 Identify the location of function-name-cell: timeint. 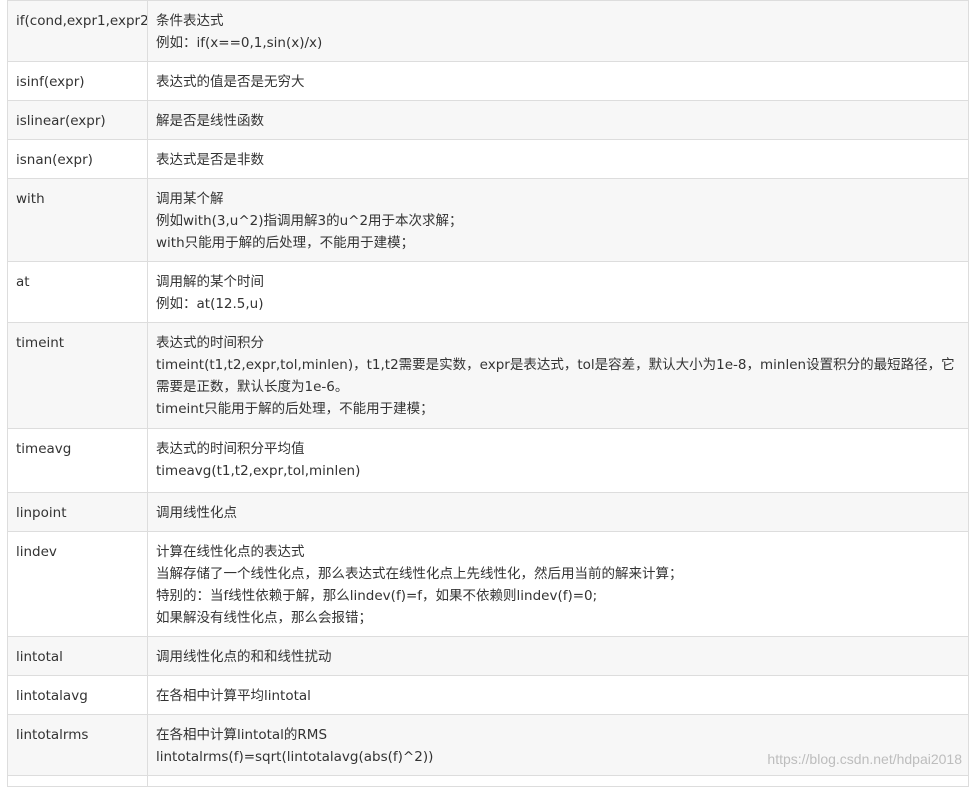
(77, 375).